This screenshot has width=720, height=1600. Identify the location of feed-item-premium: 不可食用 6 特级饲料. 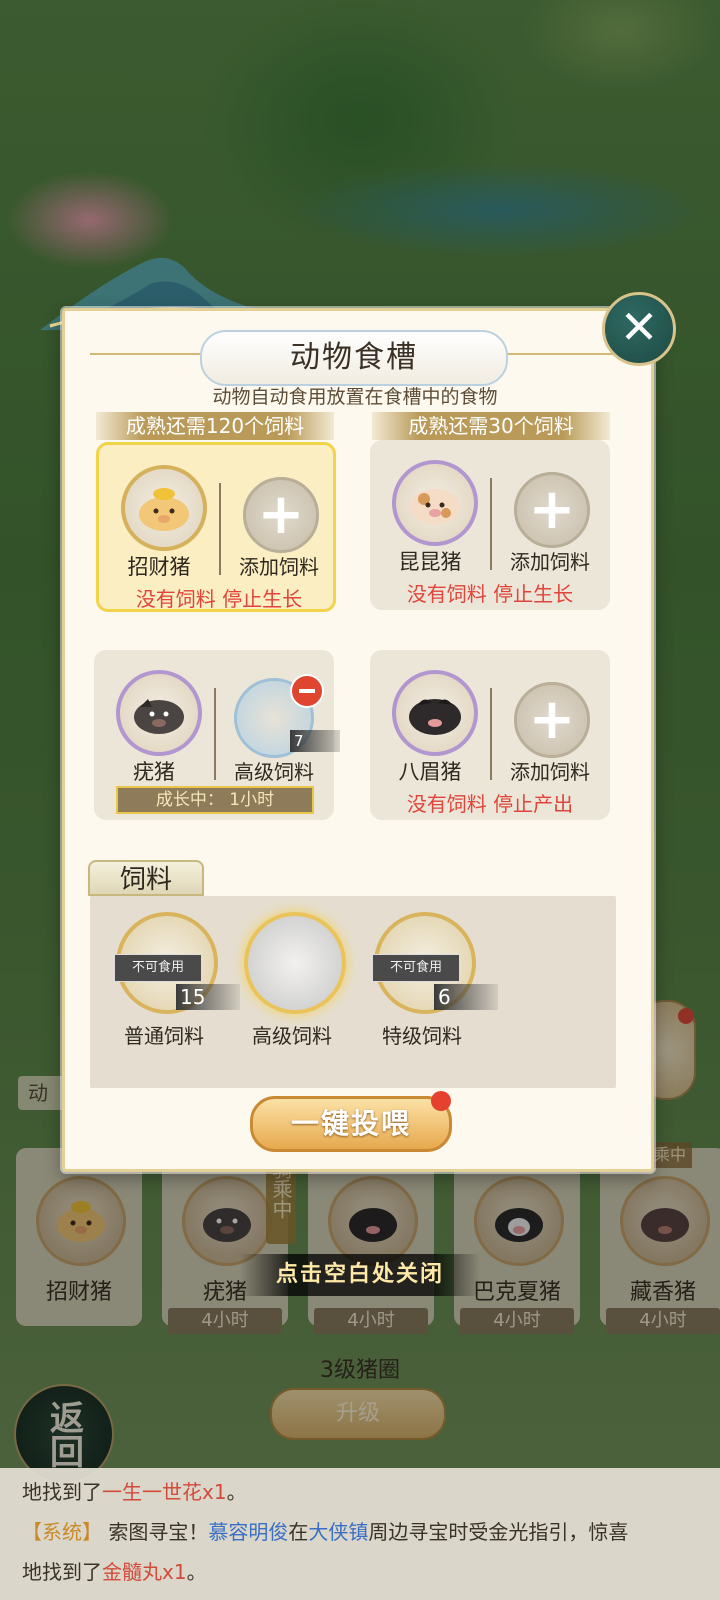
(431, 982).